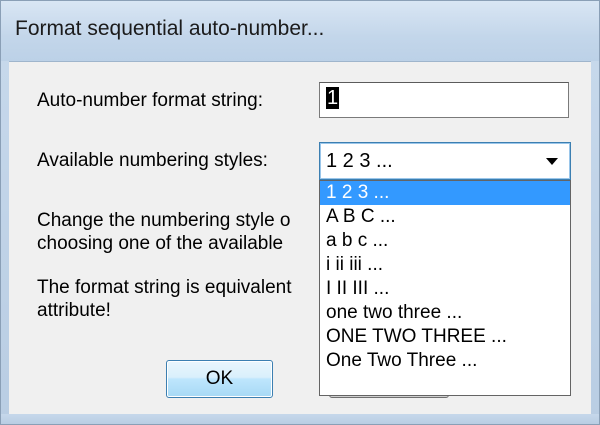  I want to click on info-line: attribute!, so click(74, 310).